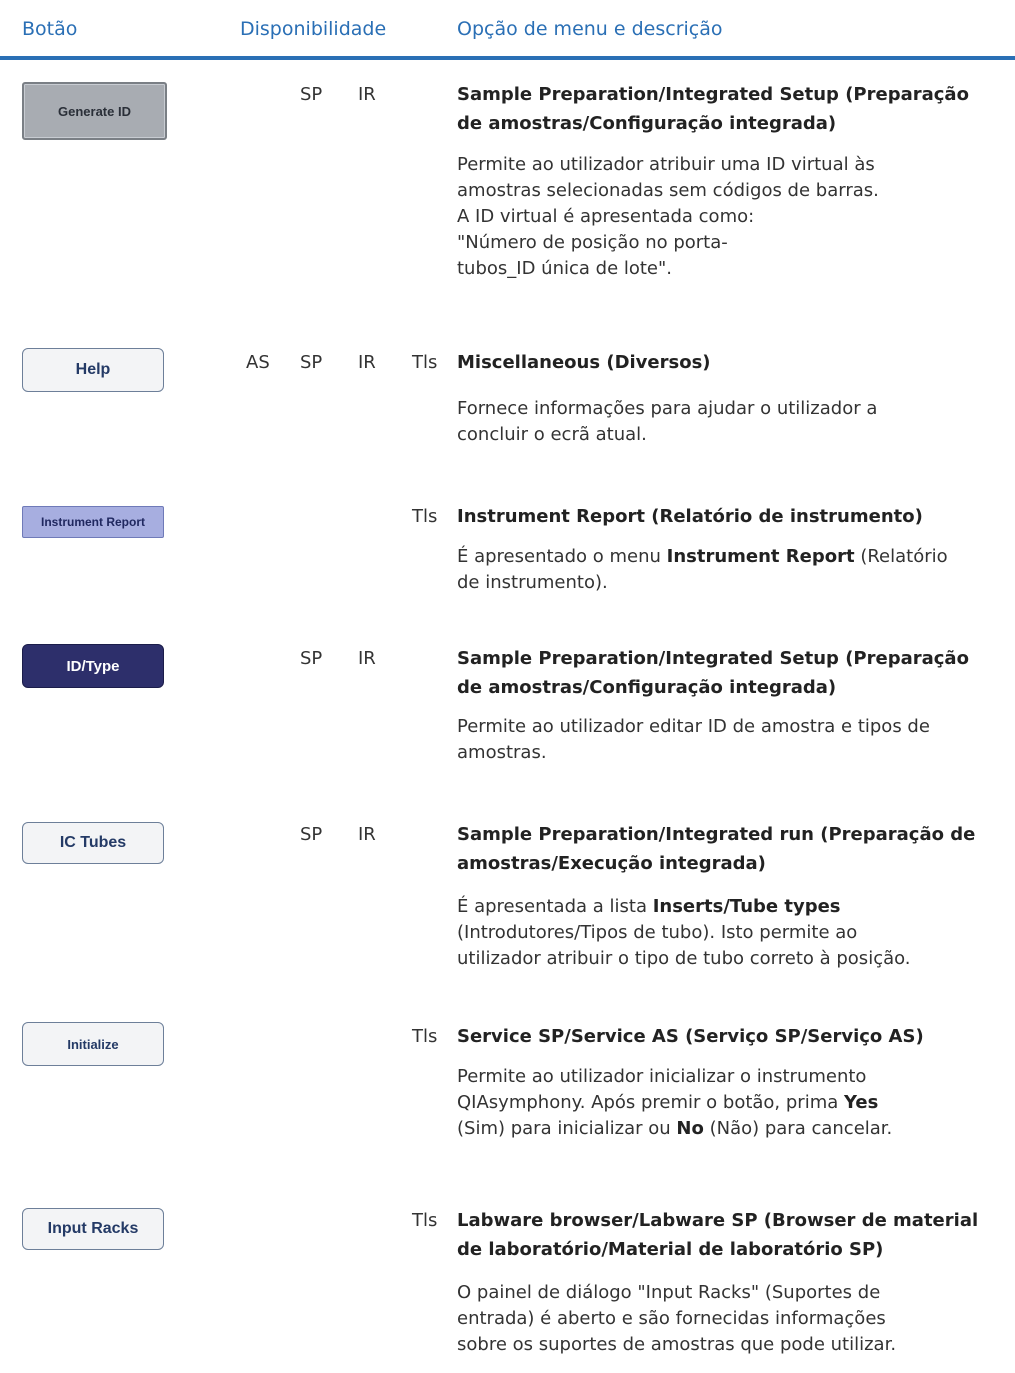 This screenshot has height=1373, width=1015. Describe the element at coordinates (584, 362) in the screenshot. I see `menu-option-title: Miscellaneous (Diversos)` at that location.